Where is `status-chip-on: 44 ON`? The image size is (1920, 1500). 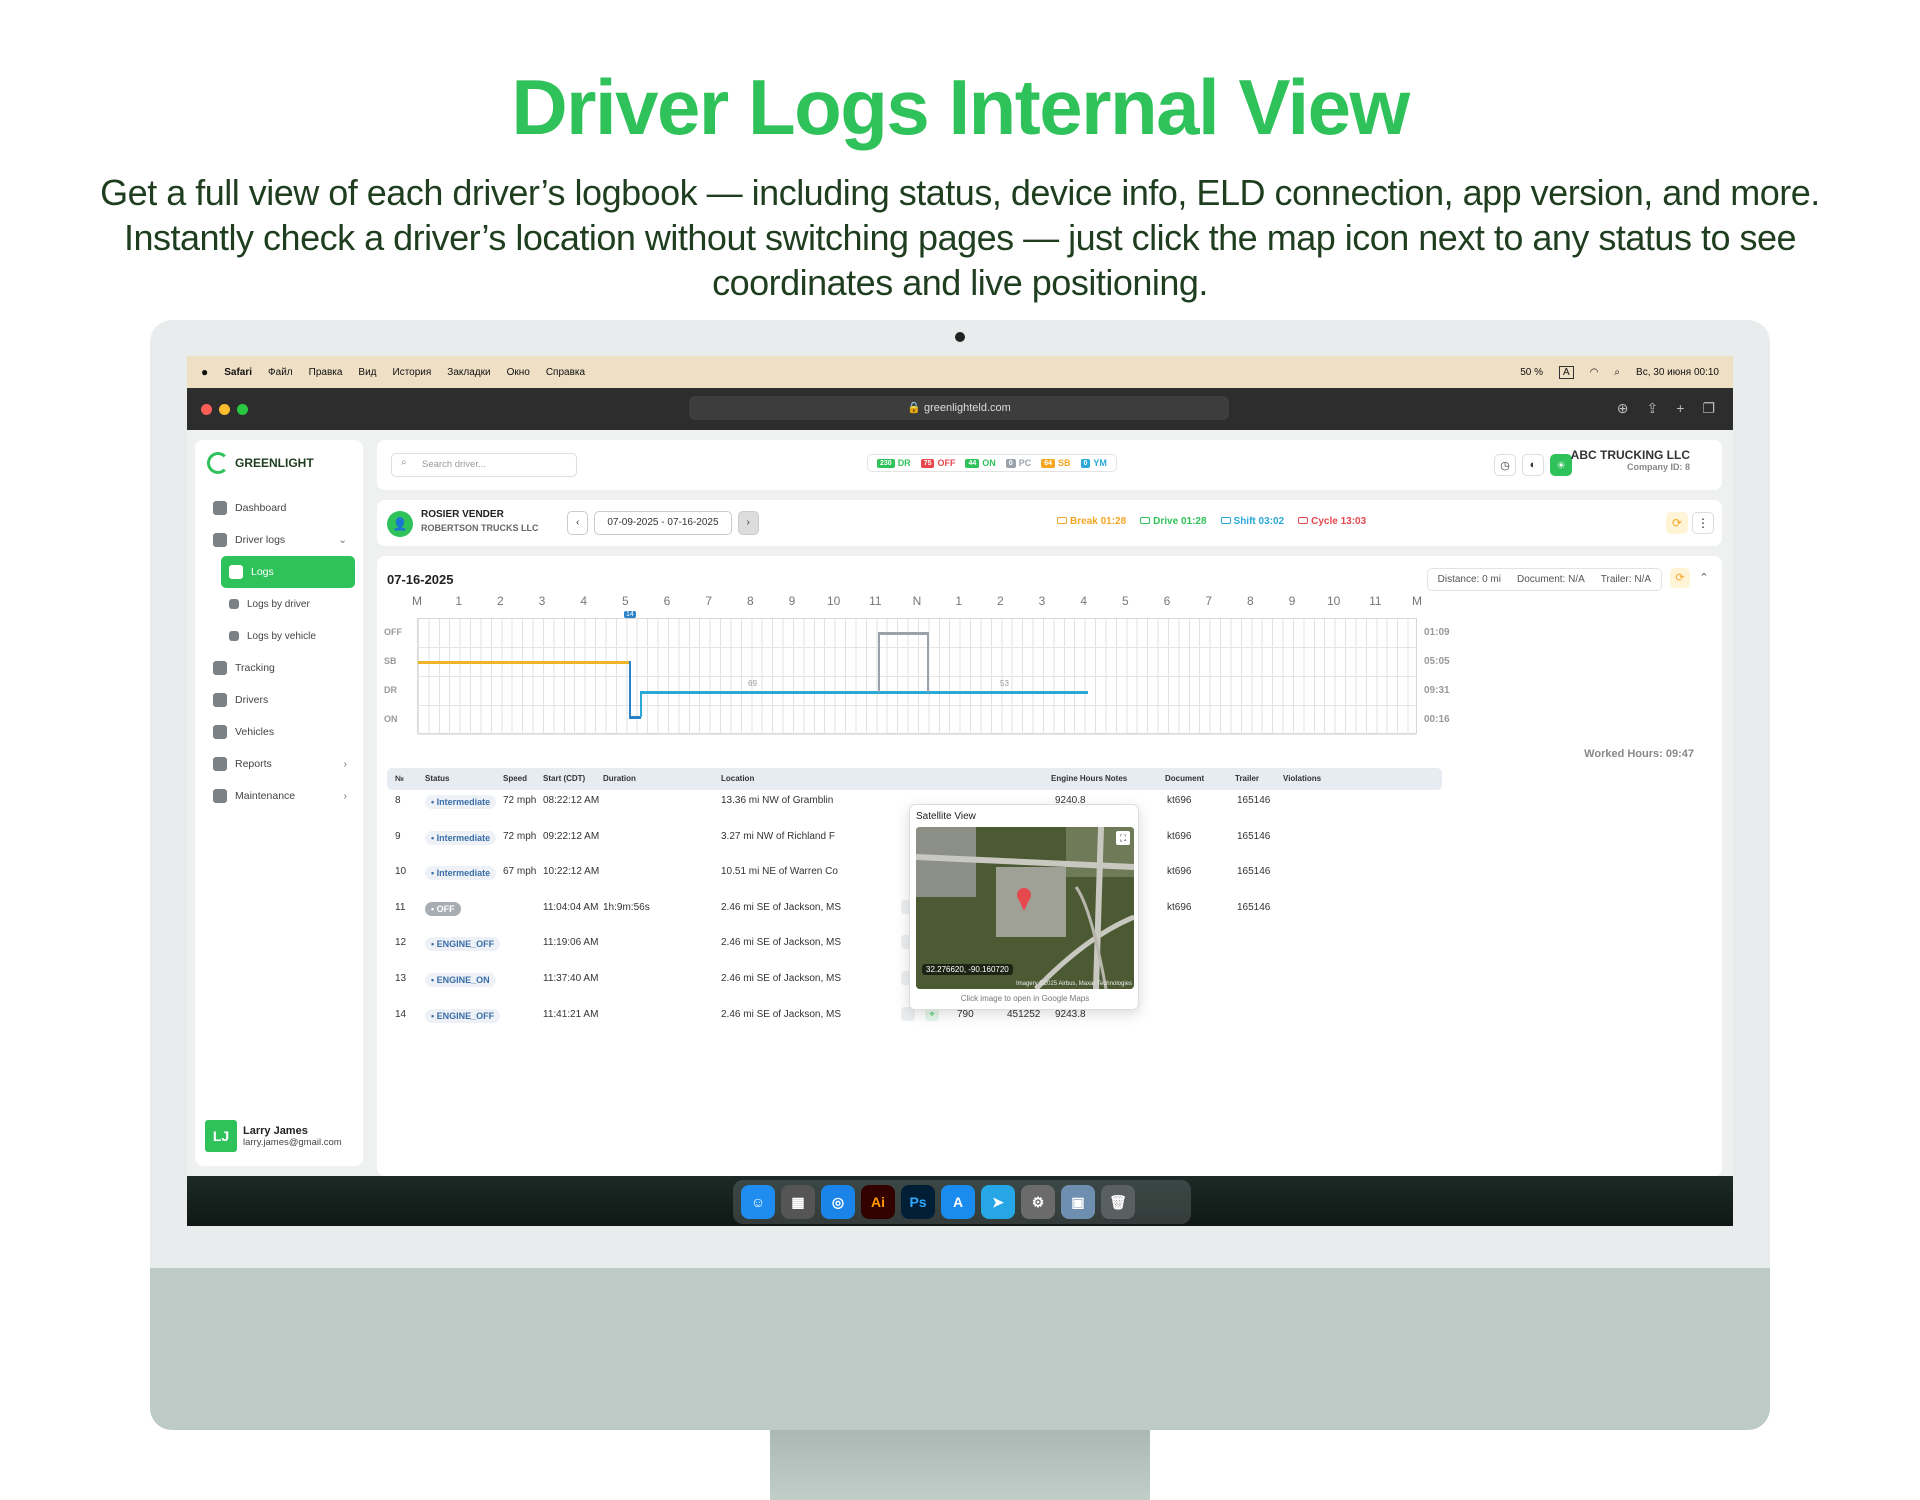
status-chip-on: 44 ON is located at coordinates (980, 463).